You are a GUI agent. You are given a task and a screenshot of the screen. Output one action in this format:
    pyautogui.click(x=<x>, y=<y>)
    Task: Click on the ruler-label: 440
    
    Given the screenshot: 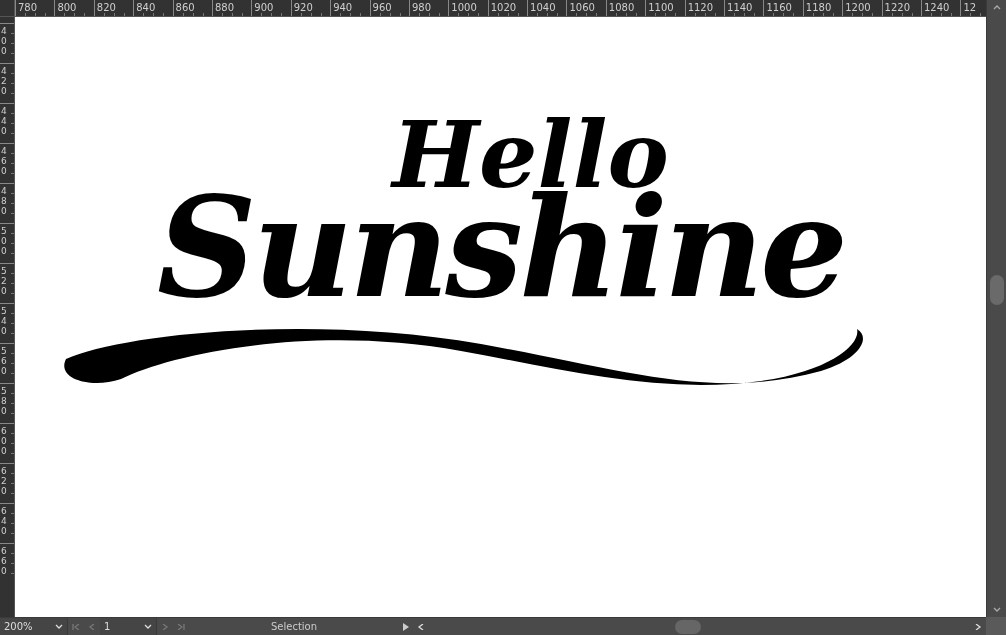 What is the action you would take?
    pyautogui.click(x=4, y=122)
    